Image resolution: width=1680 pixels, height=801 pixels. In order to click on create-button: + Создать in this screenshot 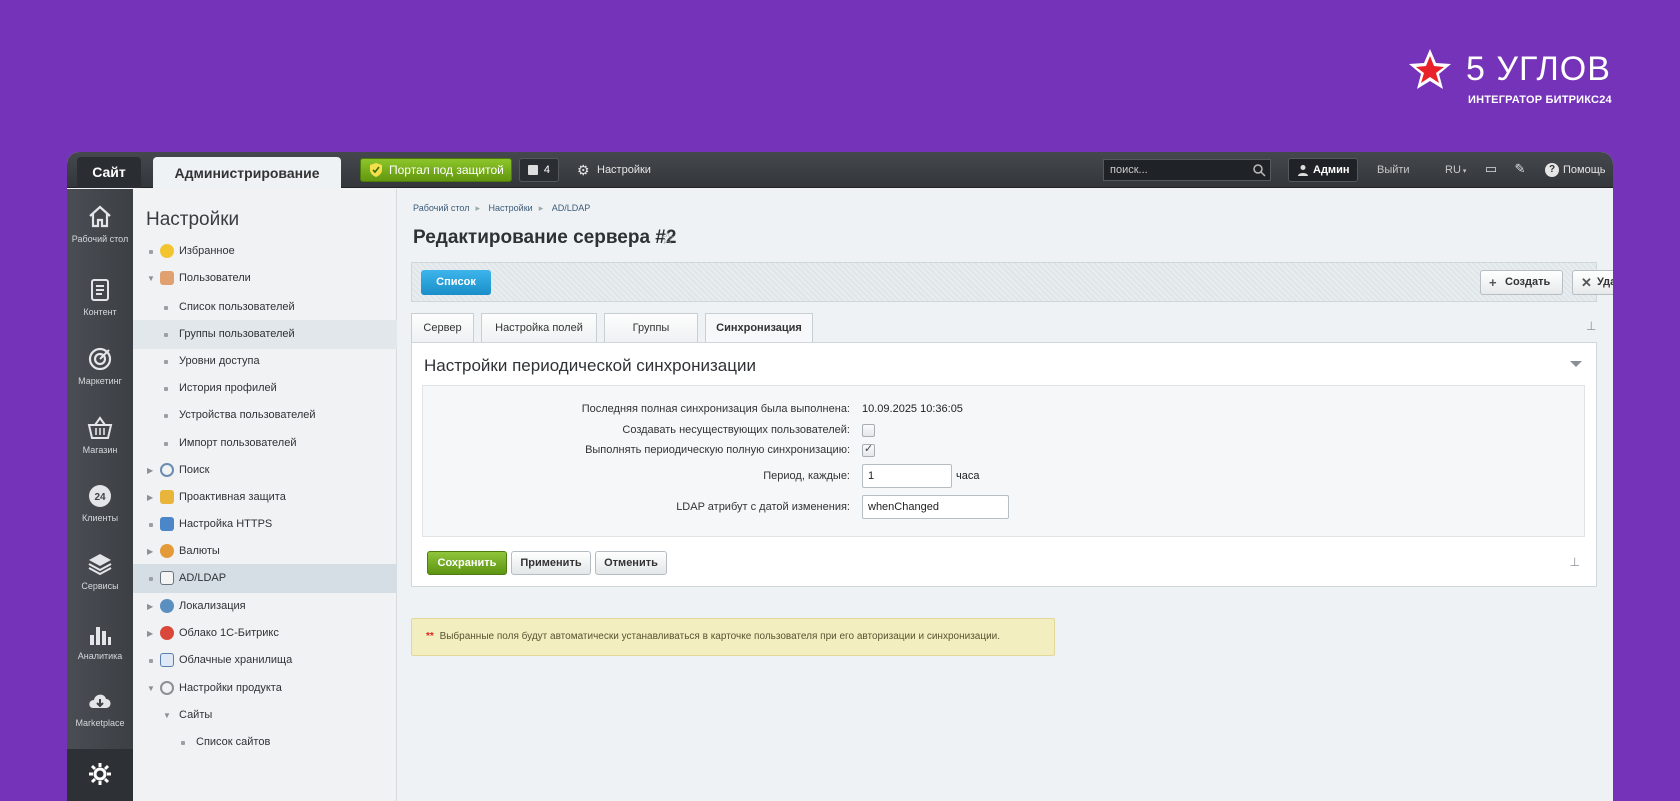, I will do `click(1521, 282)`.